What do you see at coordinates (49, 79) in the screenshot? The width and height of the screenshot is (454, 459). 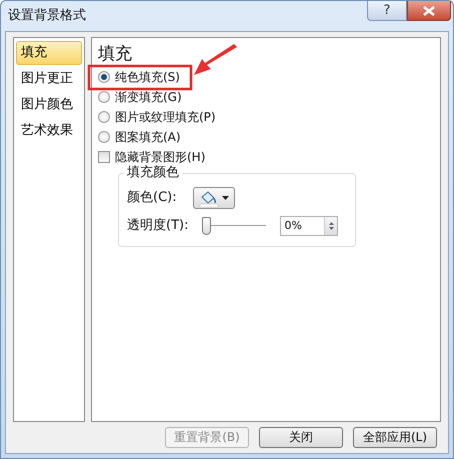 I see `sidebar-item: 图片更正` at bounding box center [49, 79].